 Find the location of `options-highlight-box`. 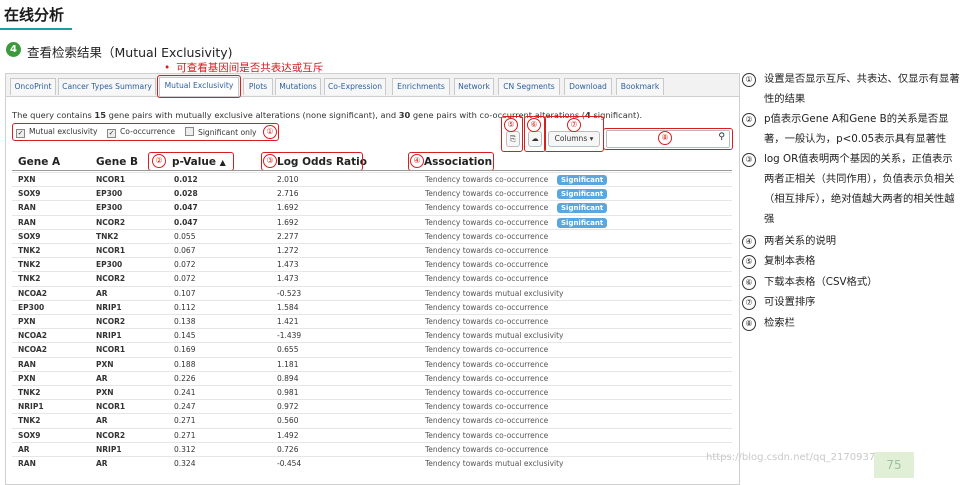

options-highlight-box is located at coordinates (145, 132).